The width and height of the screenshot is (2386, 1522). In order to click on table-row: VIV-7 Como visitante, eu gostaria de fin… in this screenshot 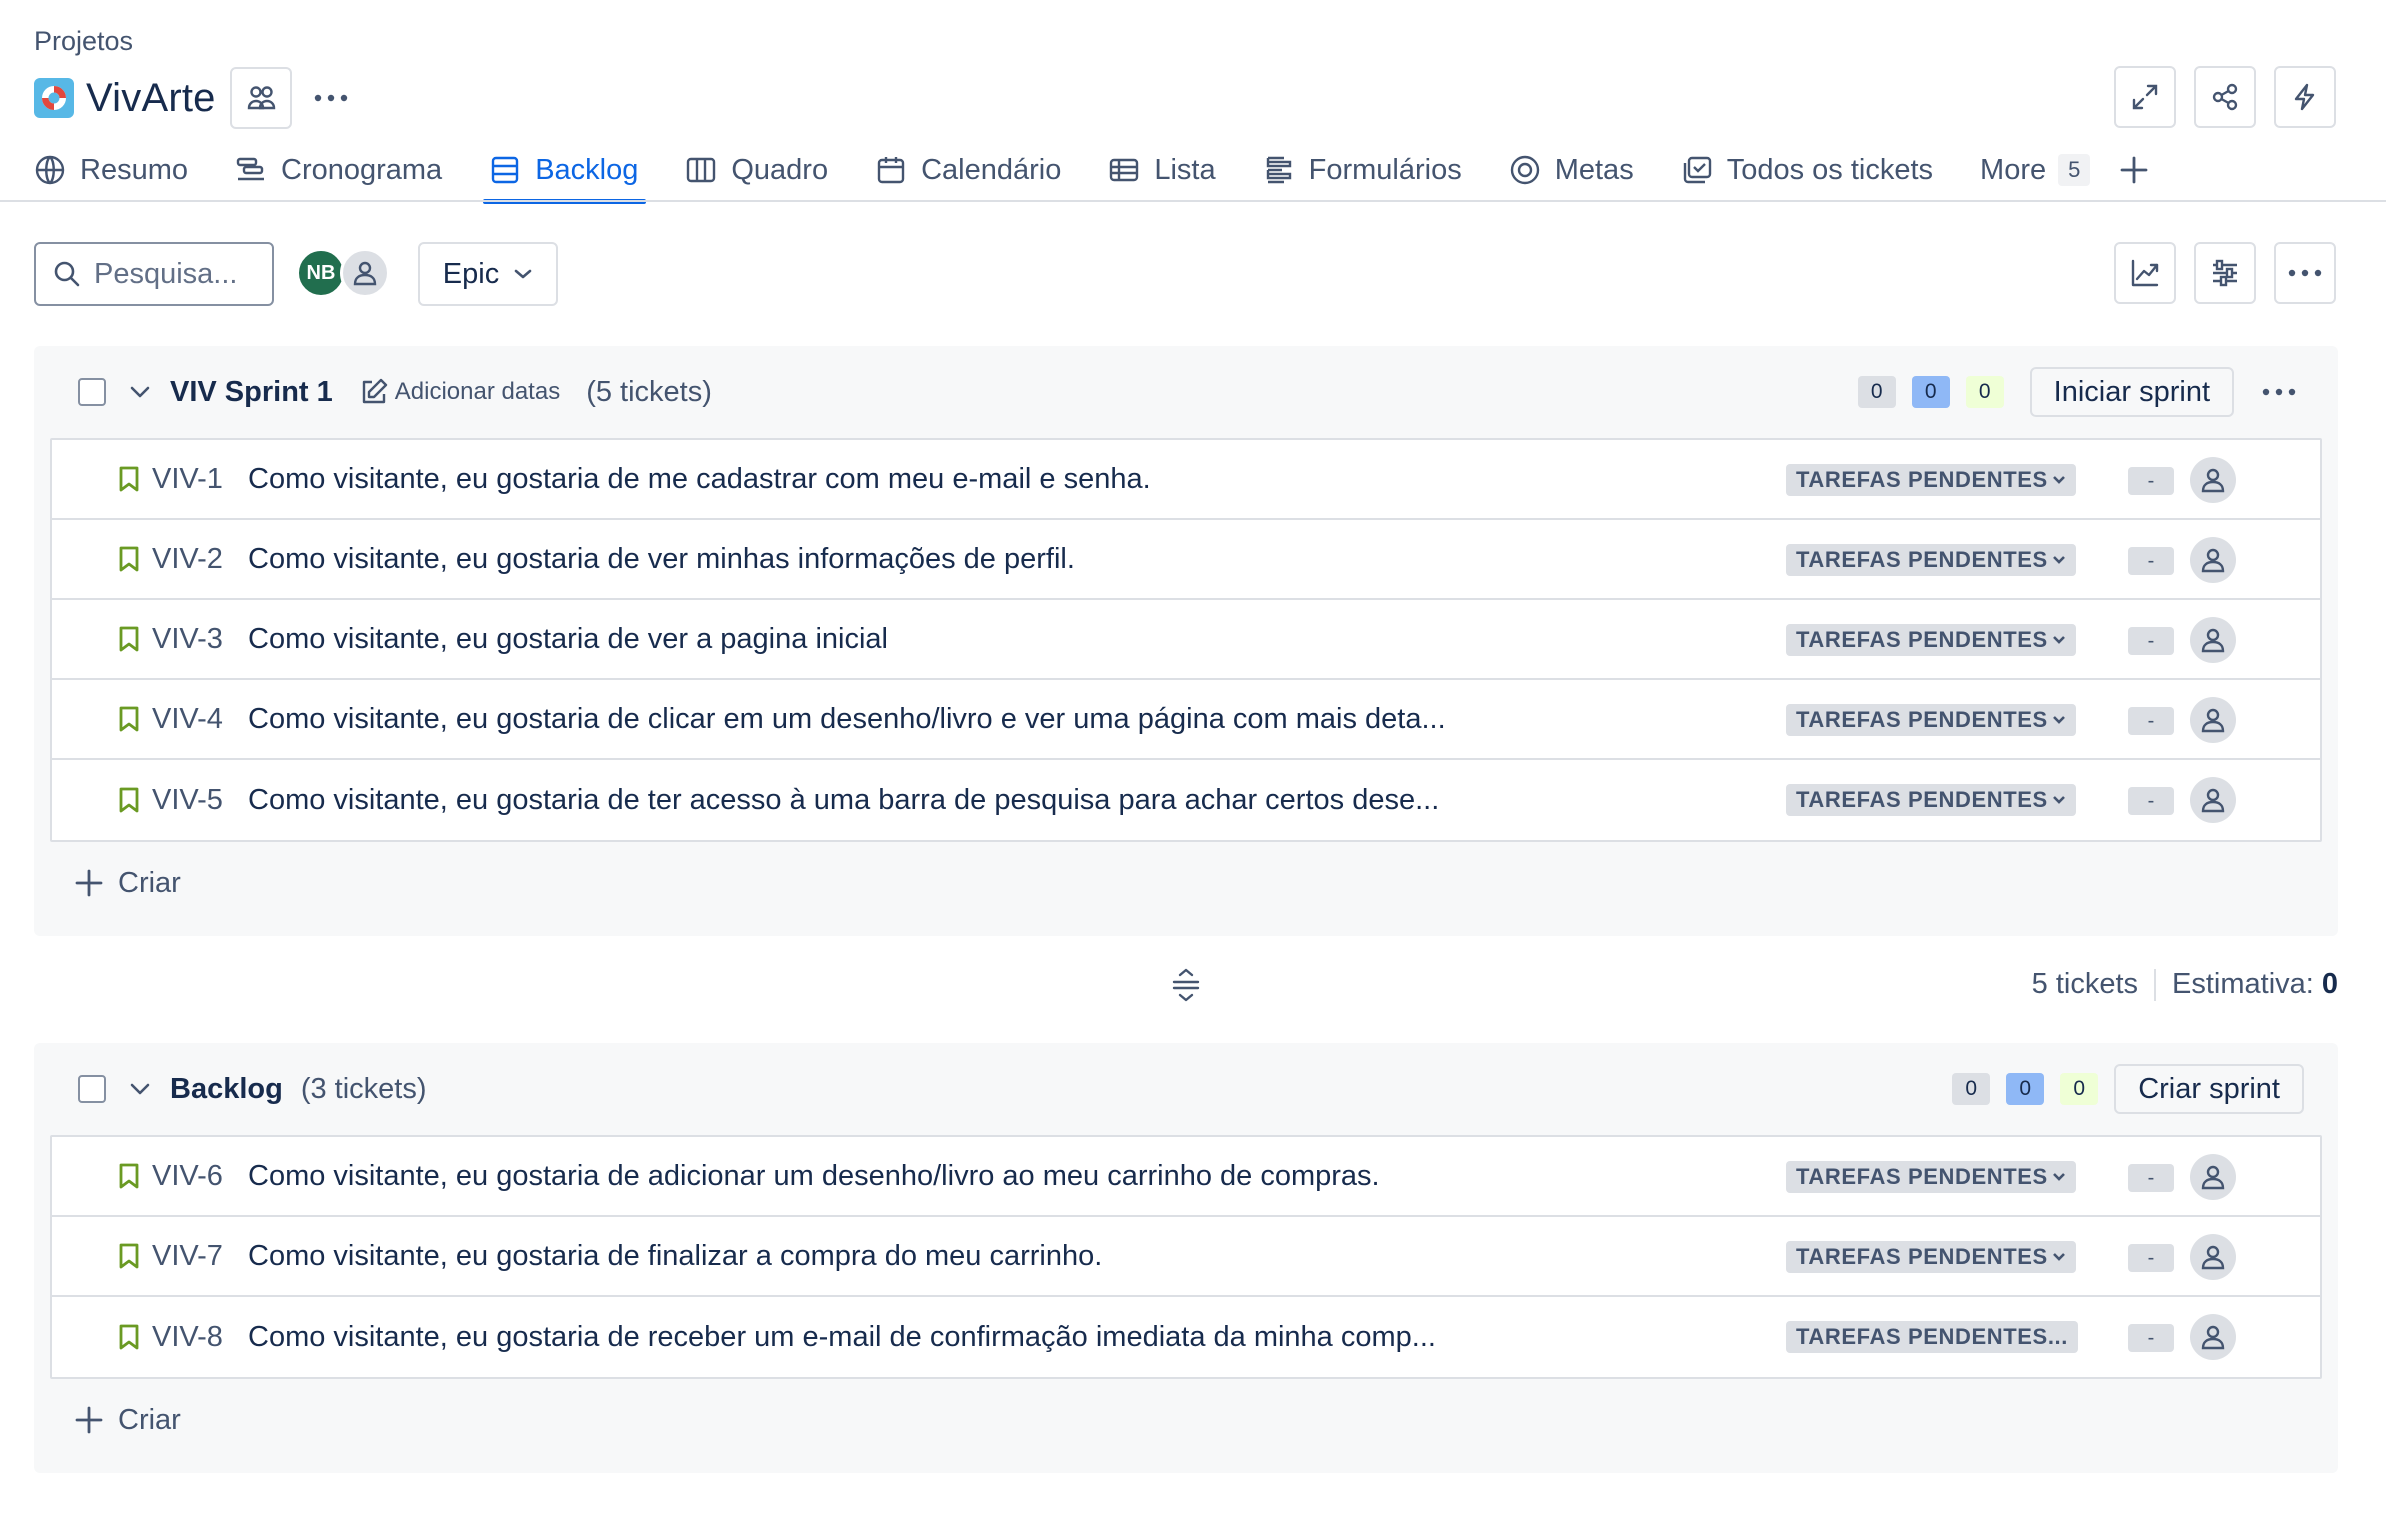, I will do `click(1186, 1257)`.